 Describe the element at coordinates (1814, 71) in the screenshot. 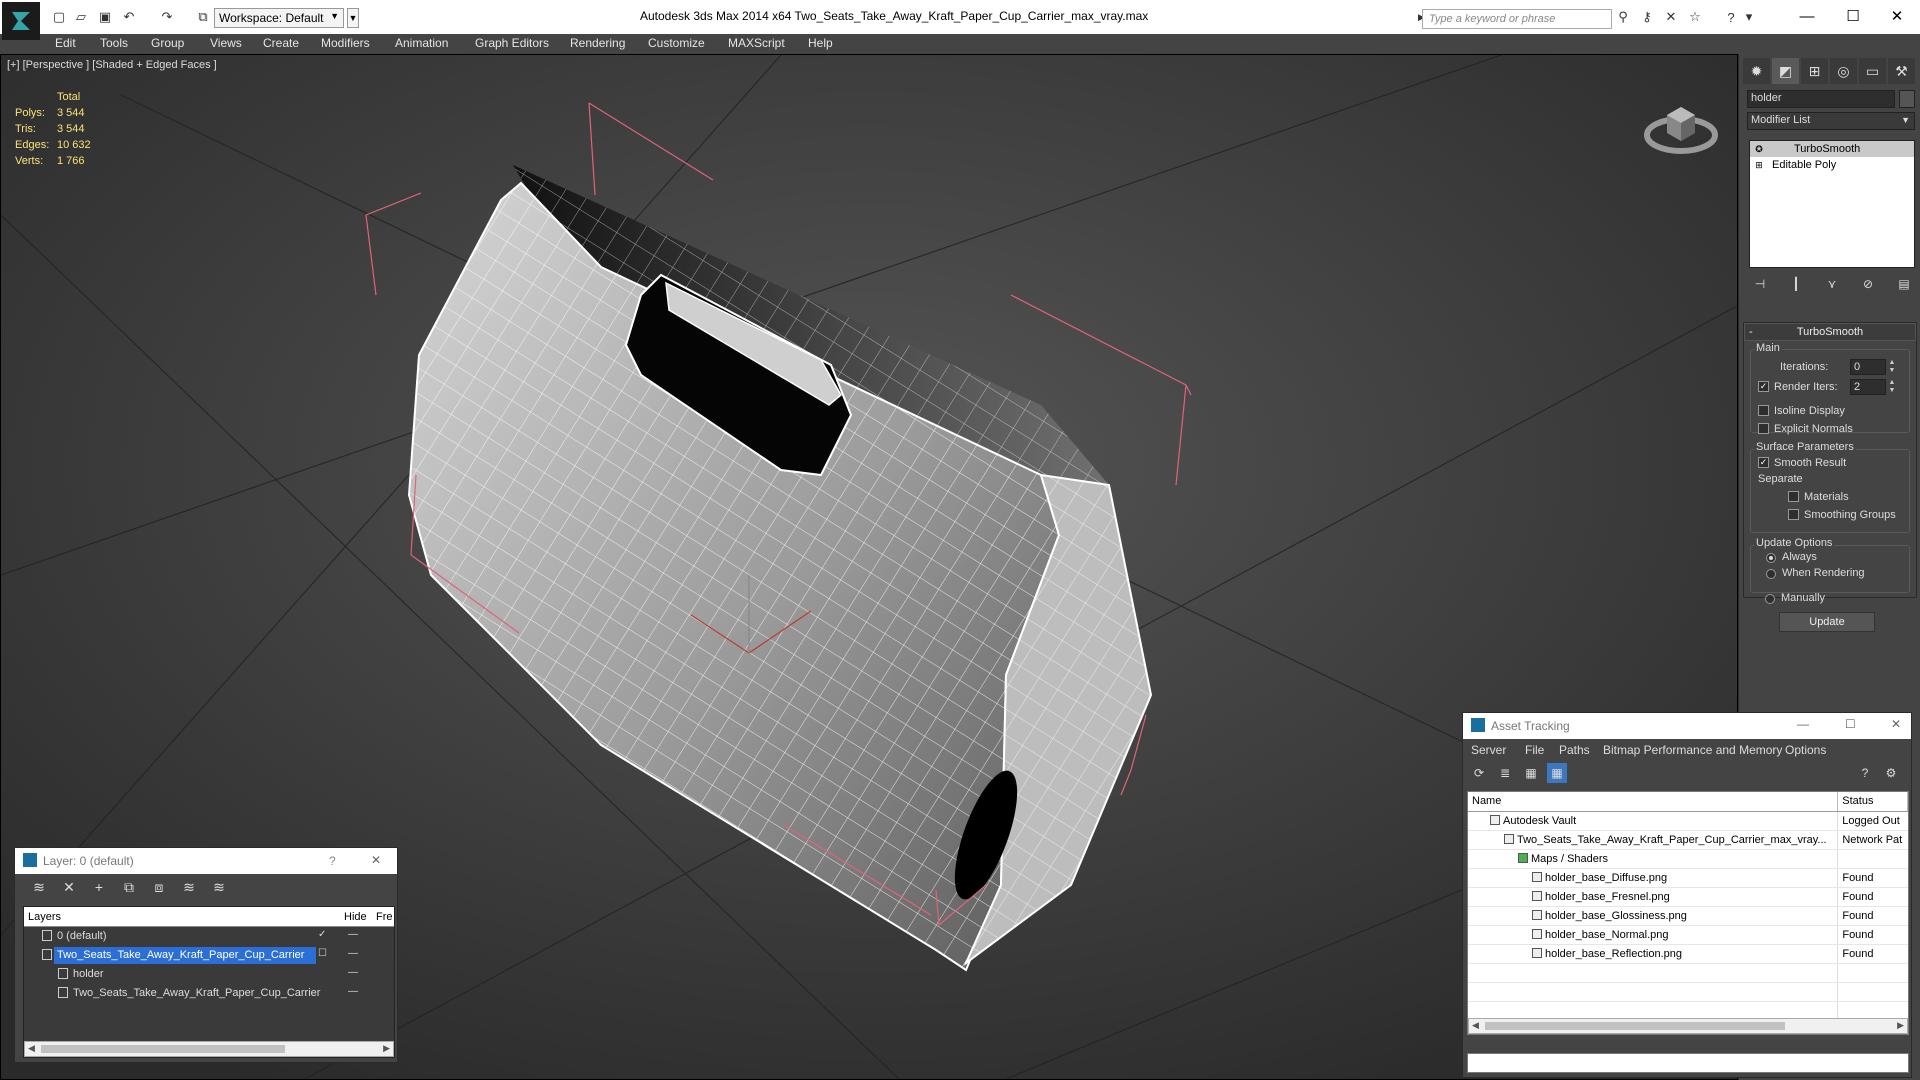

I see `hierarchy-tab-icon: ⊞` at that location.